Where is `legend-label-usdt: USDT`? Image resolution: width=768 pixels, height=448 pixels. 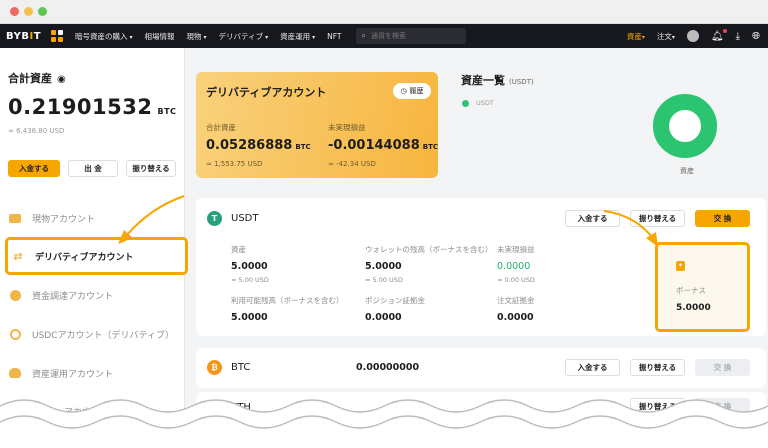 legend-label-usdt: USDT is located at coordinates (485, 103).